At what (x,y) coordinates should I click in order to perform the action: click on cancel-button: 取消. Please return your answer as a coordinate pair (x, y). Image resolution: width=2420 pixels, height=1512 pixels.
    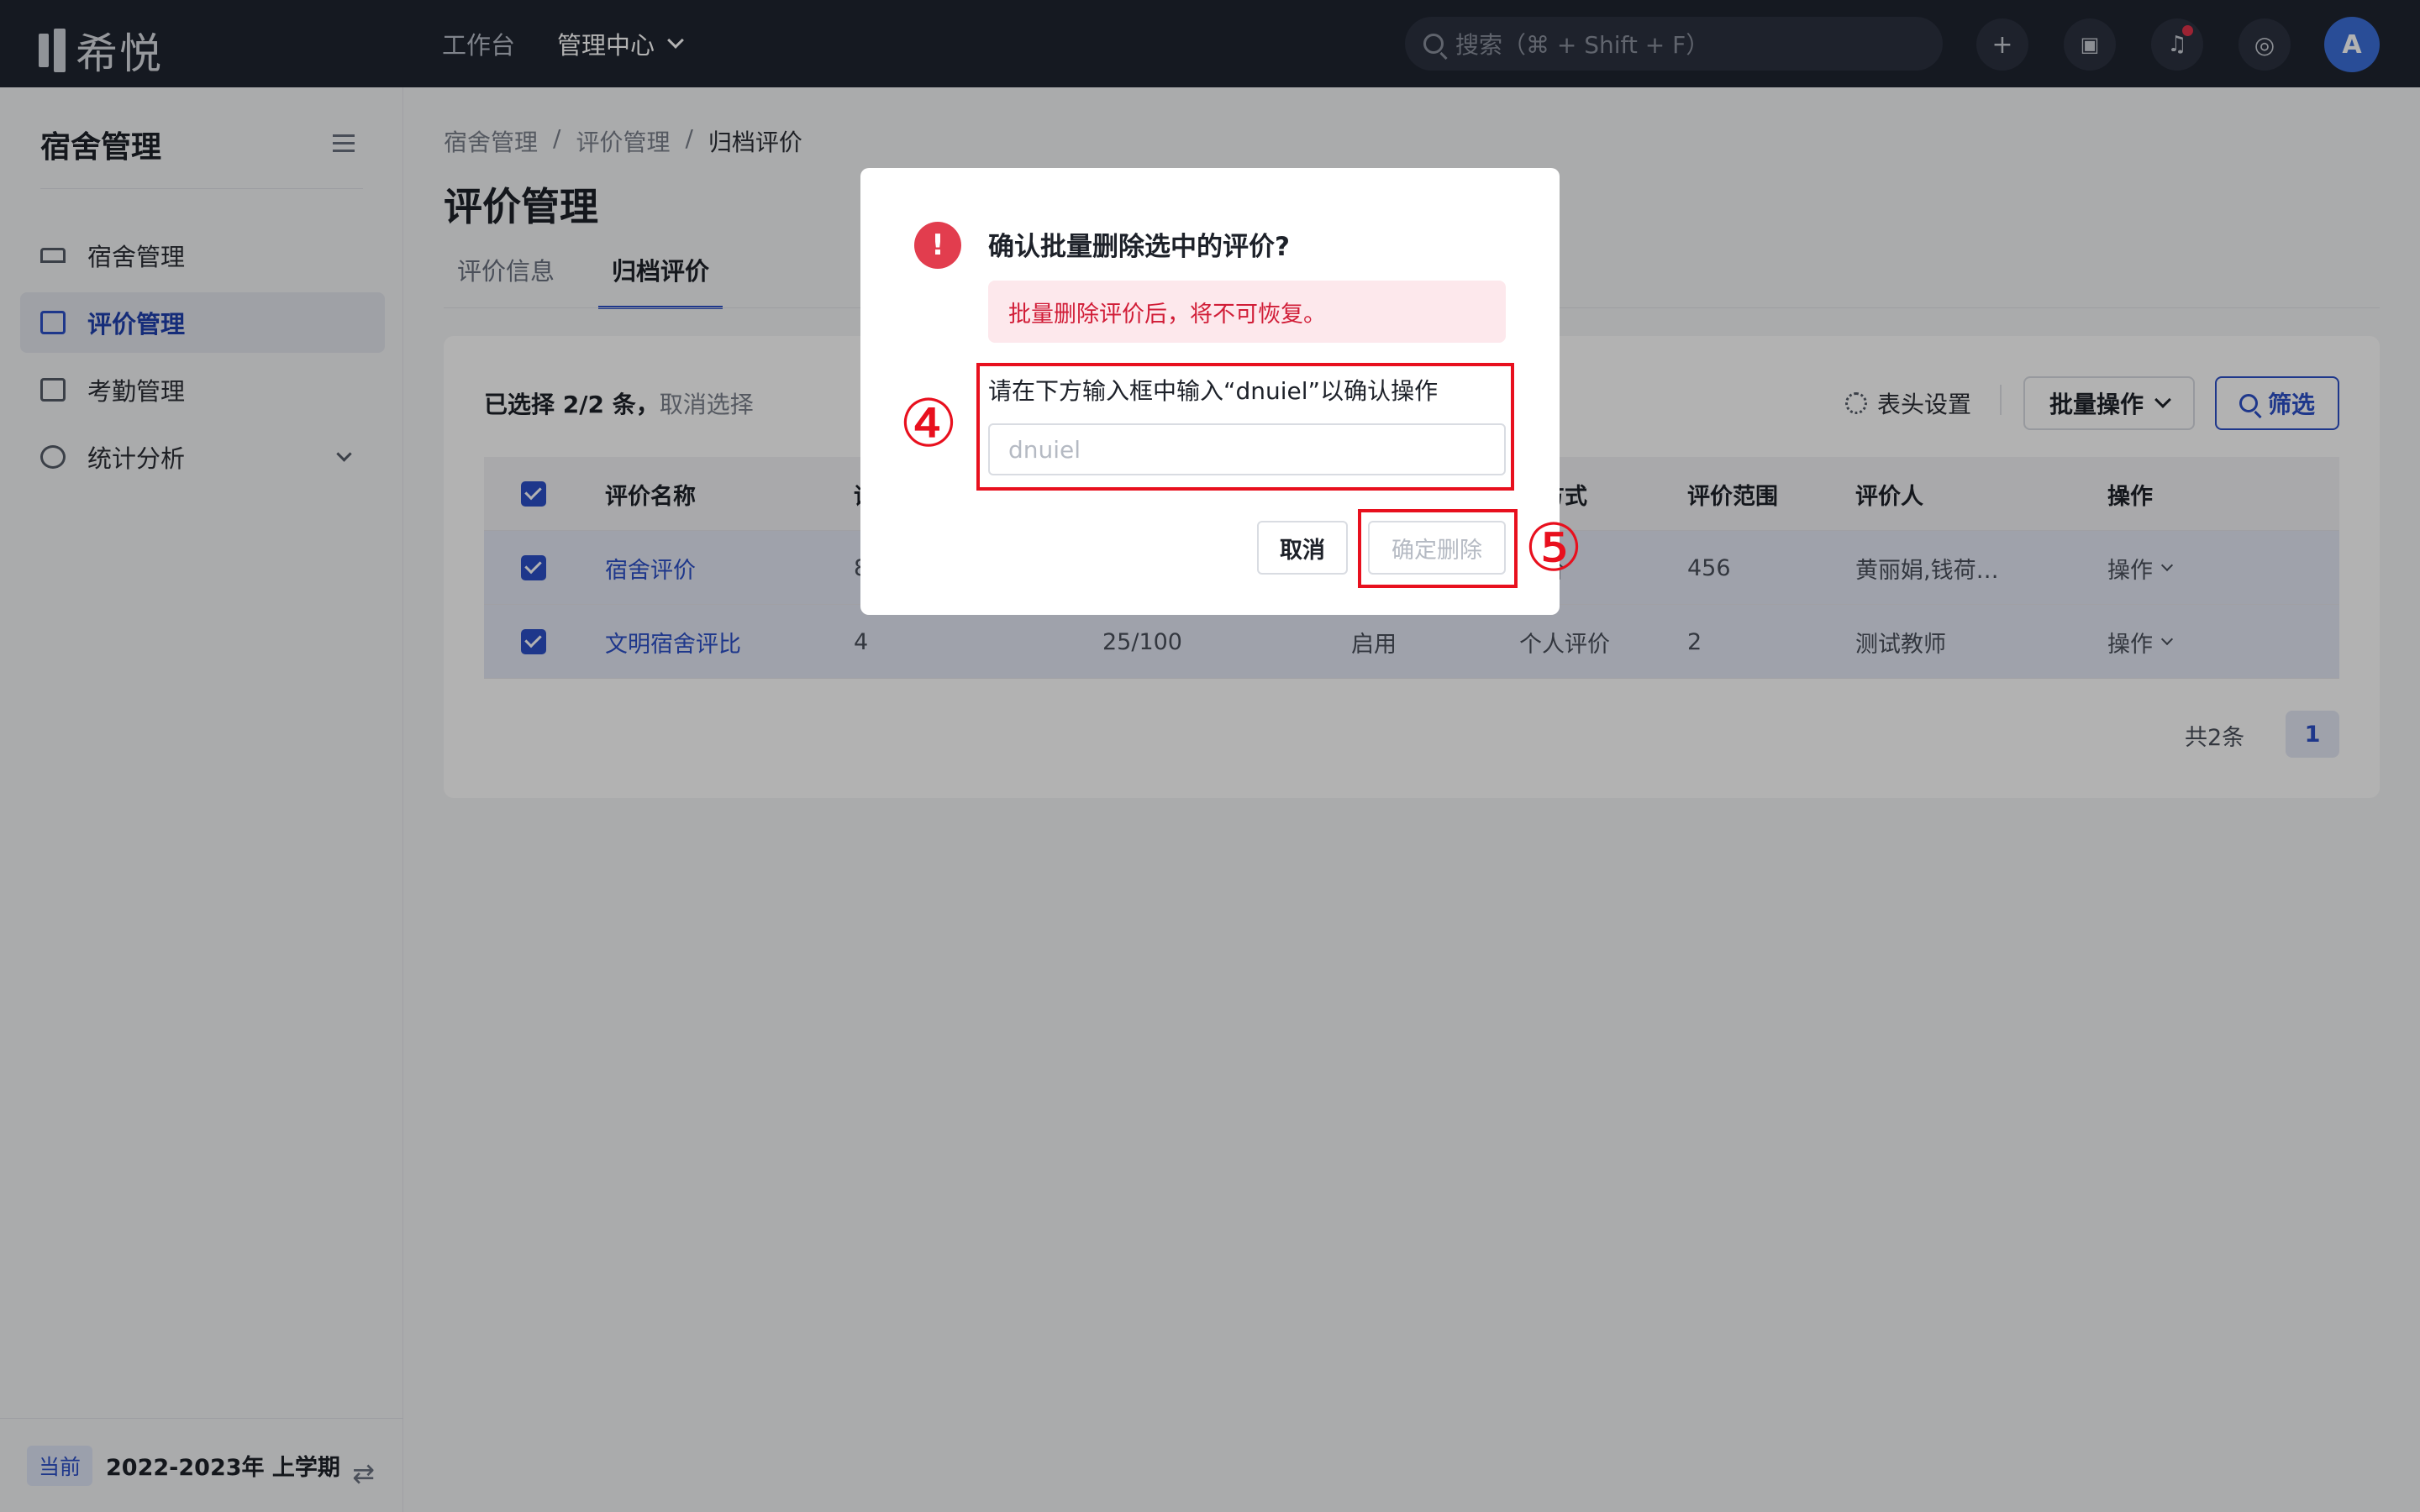
    Looking at the image, I should click on (1302, 548).